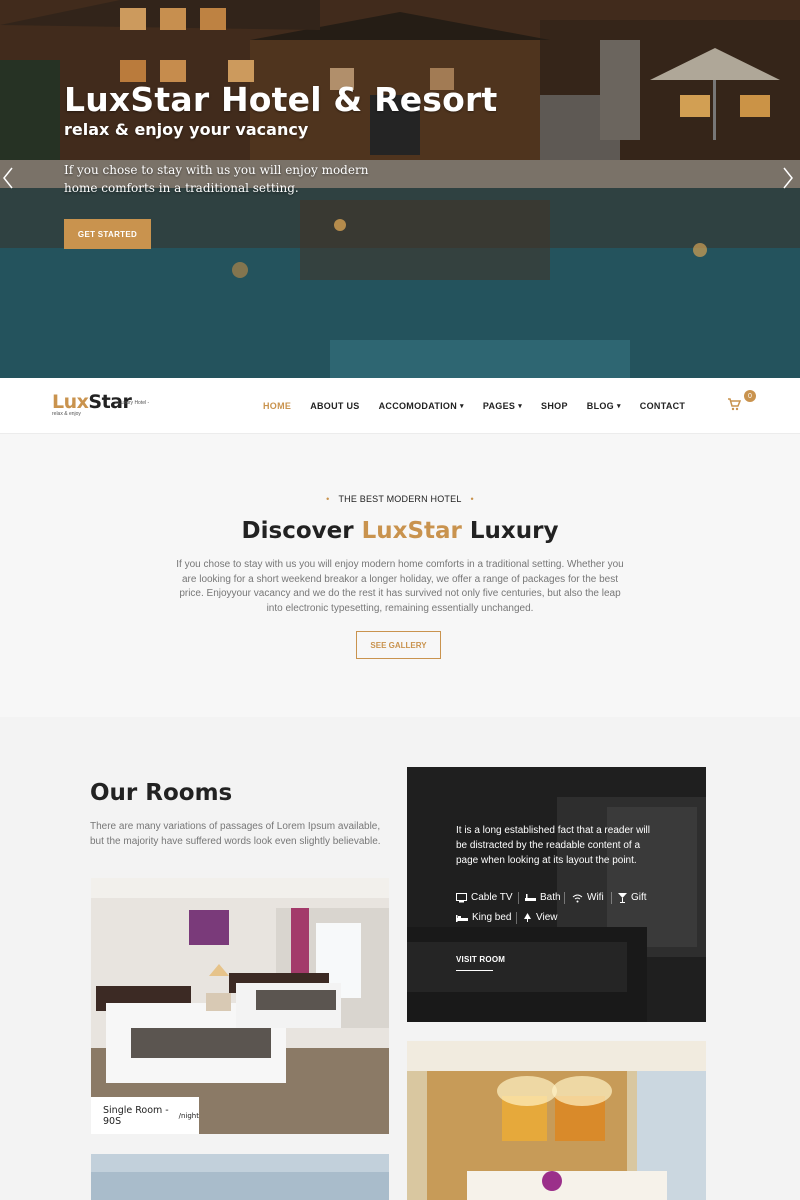  I want to click on logo-lux: Lux, so click(70, 402).